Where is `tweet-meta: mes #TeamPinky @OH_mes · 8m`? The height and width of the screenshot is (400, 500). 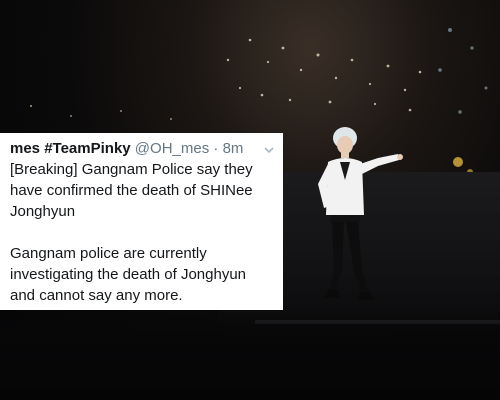 tweet-meta: mes #TeamPinky @OH_mes · 8m is located at coordinates (126, 149).